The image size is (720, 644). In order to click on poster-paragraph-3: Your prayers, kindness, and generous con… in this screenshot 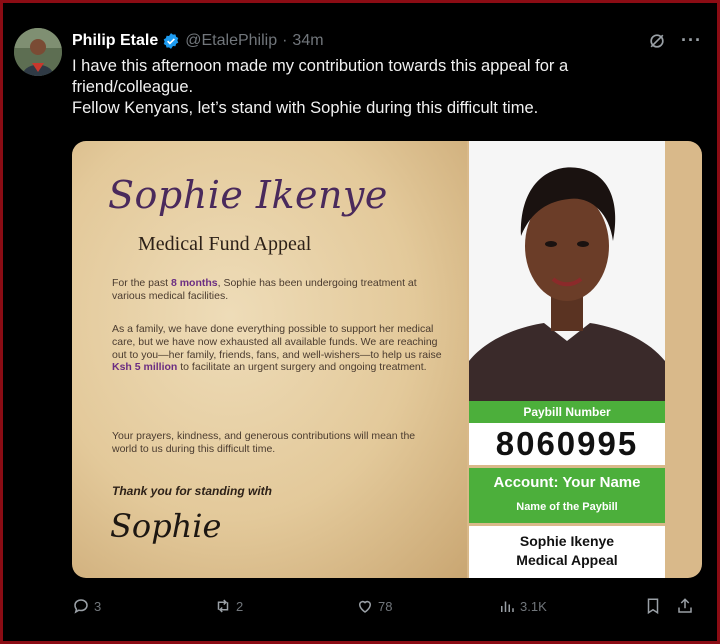, I will do `click(264, 442)`.